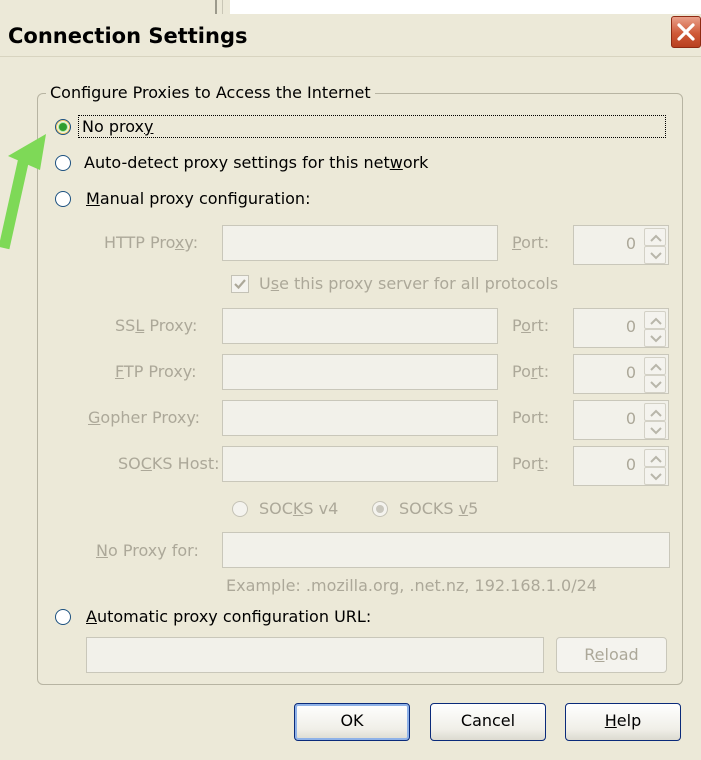 This screenshot has width=701, height=760. Describe the element at coordinates (630, 243) in the screenshot. I see `http-port-value: 0` at that location.